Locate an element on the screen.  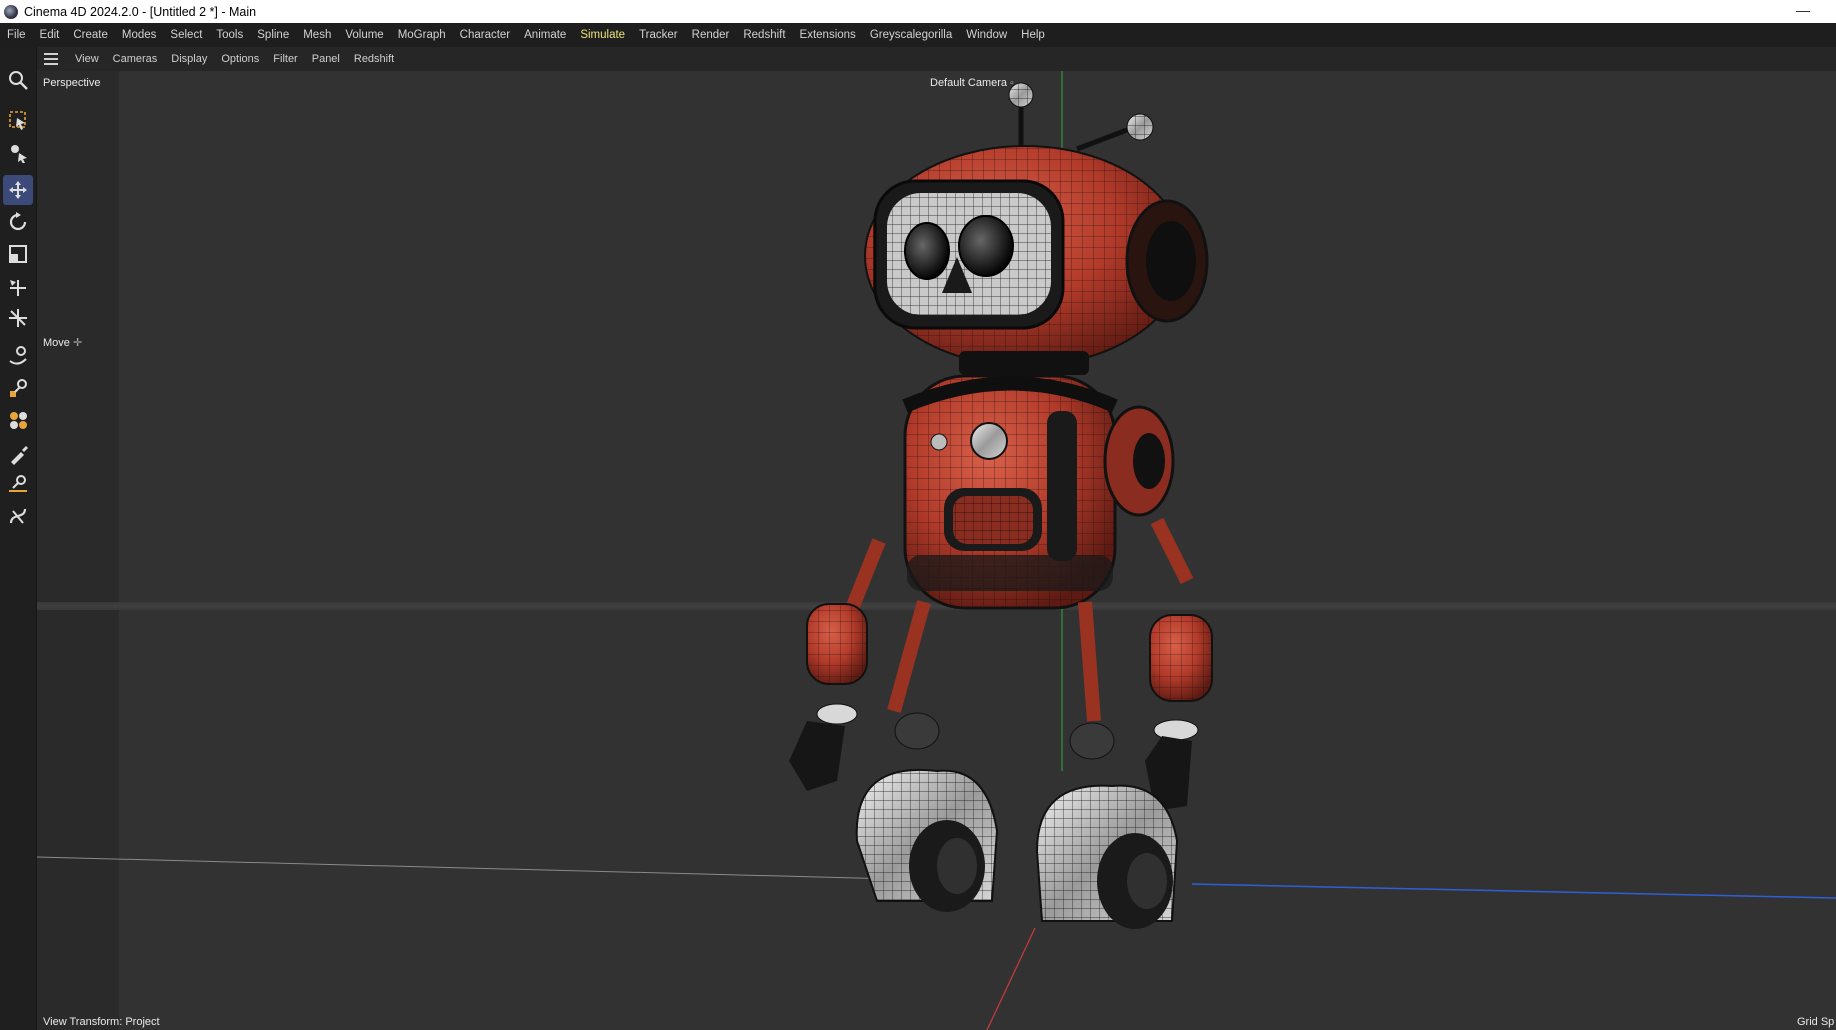
robot-left-arm is located at coordinates (837, 664).